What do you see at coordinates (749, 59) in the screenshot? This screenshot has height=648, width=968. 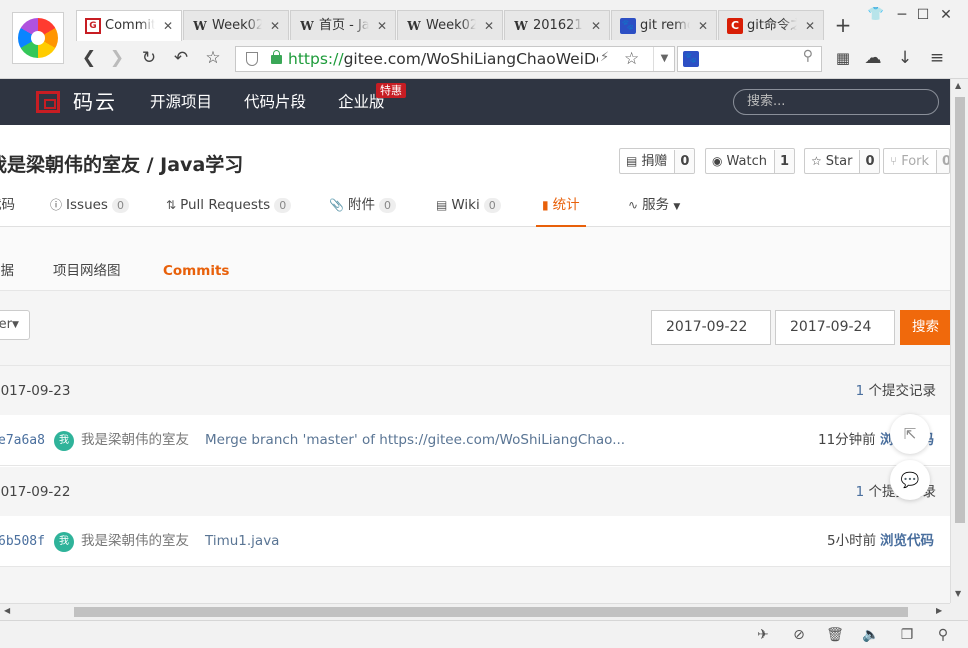 I see `browser-search-input: 🐾 ⚲` at bounding box center [749, 59].